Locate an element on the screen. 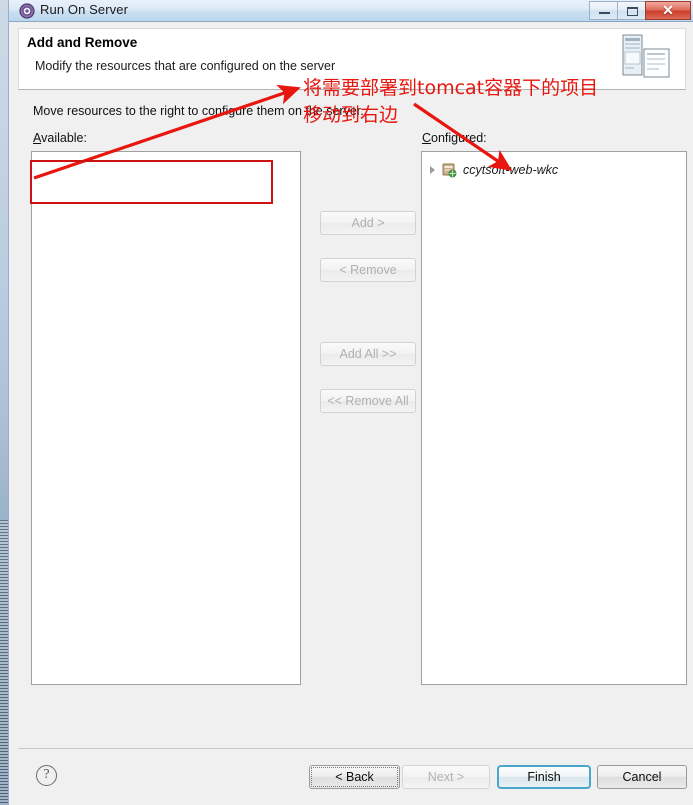  chevron-right-icon is located at coordinates (432, 170).